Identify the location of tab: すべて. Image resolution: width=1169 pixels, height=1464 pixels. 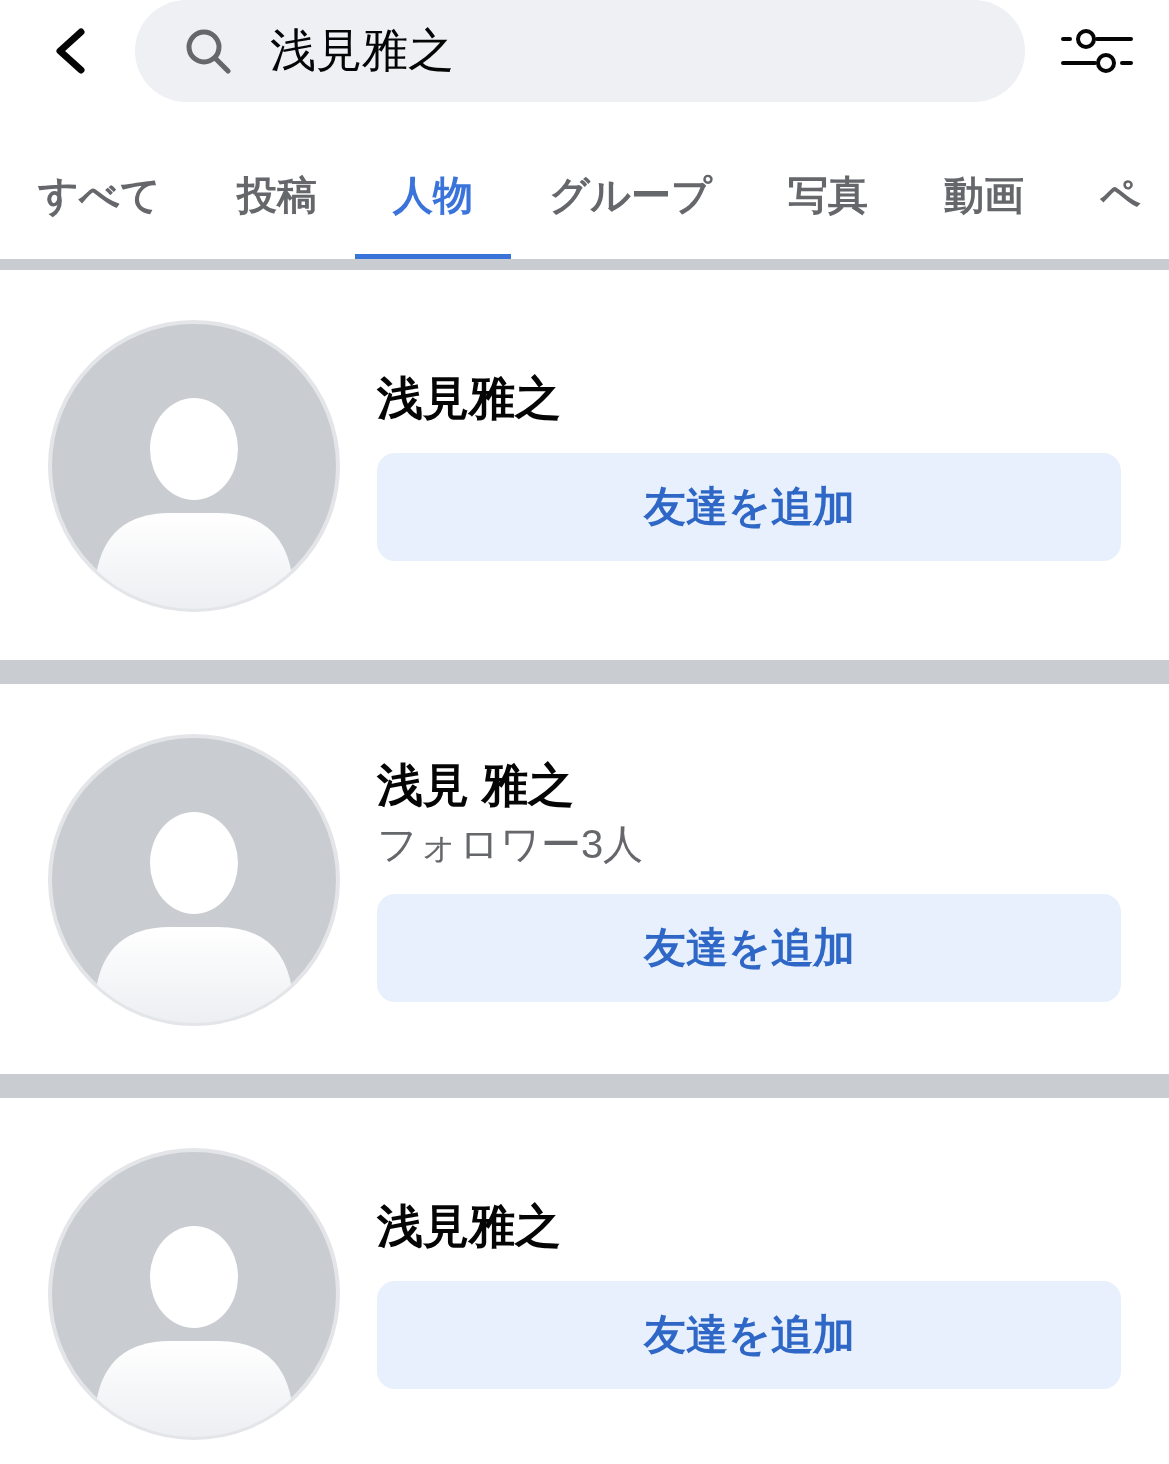
(99, 180).